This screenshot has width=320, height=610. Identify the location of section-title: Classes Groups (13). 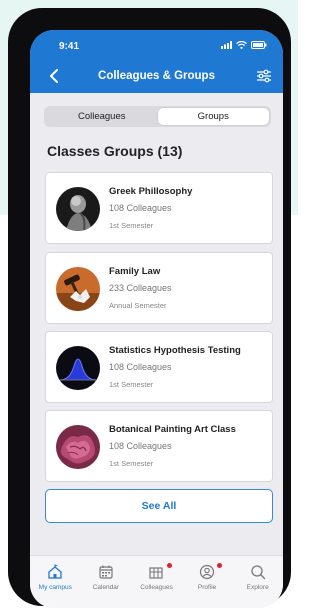
(115, 151).